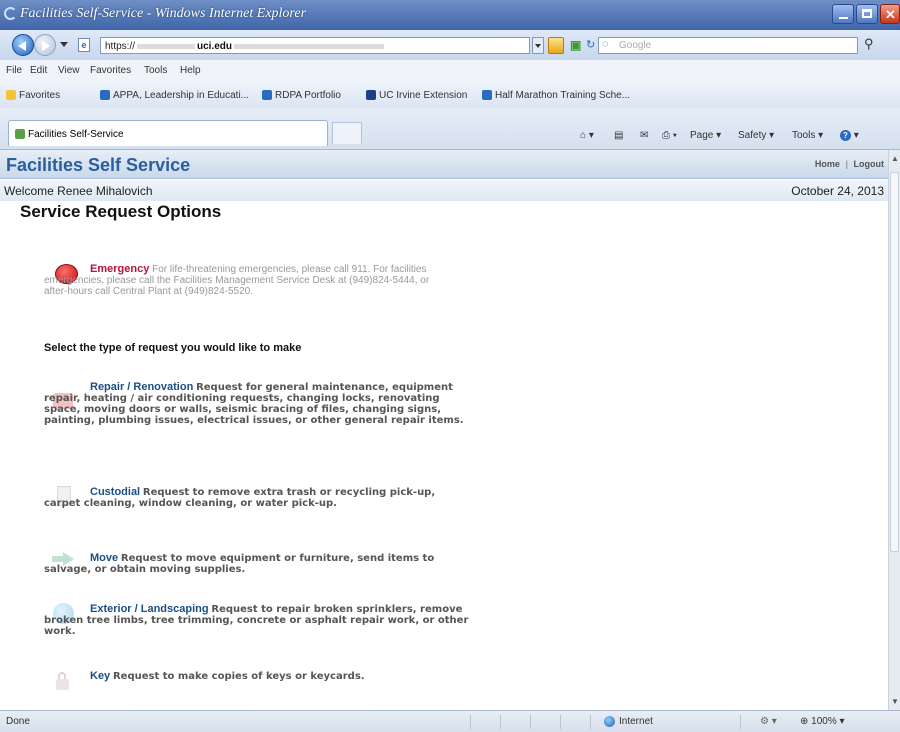  I want to click on option-label: Key, so click(100, 676).